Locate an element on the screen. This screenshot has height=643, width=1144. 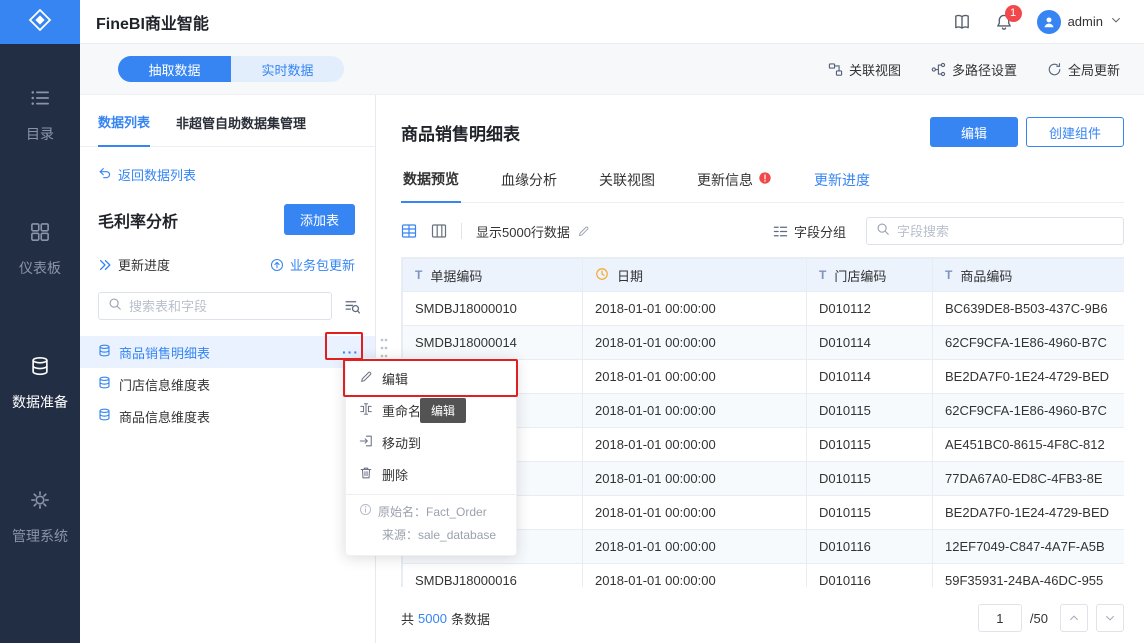
sidebar-item-directory: 目录 is located at coordinates (40, 116).